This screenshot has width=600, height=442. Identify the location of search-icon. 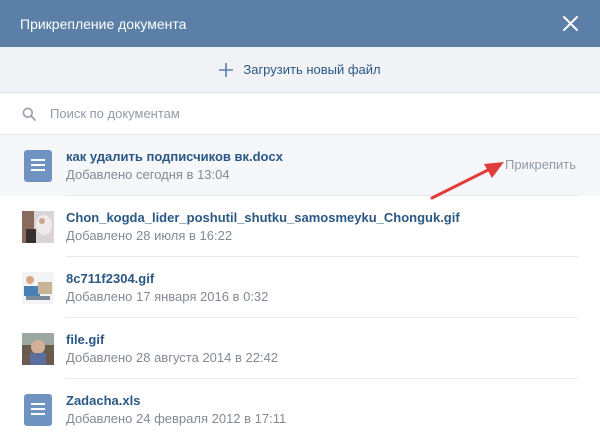
(29, 114).